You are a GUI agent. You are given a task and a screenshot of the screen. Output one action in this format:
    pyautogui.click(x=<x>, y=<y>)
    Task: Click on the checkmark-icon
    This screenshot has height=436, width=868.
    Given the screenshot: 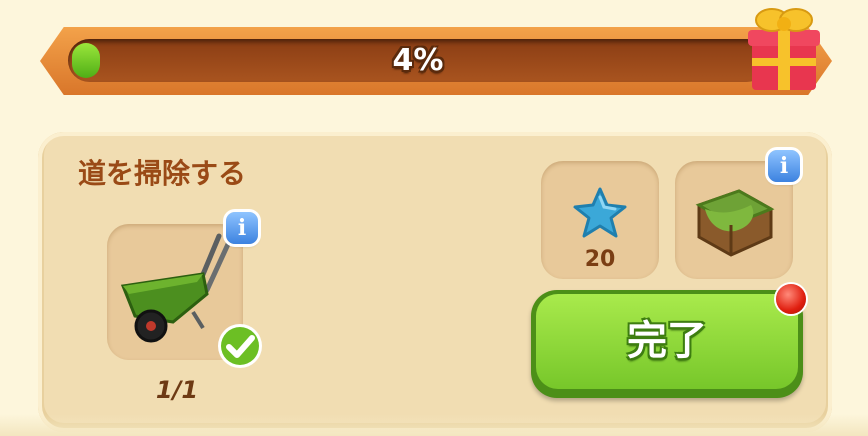 What is the action you would take?
    pyautogui.click(x=240, y=346)
    